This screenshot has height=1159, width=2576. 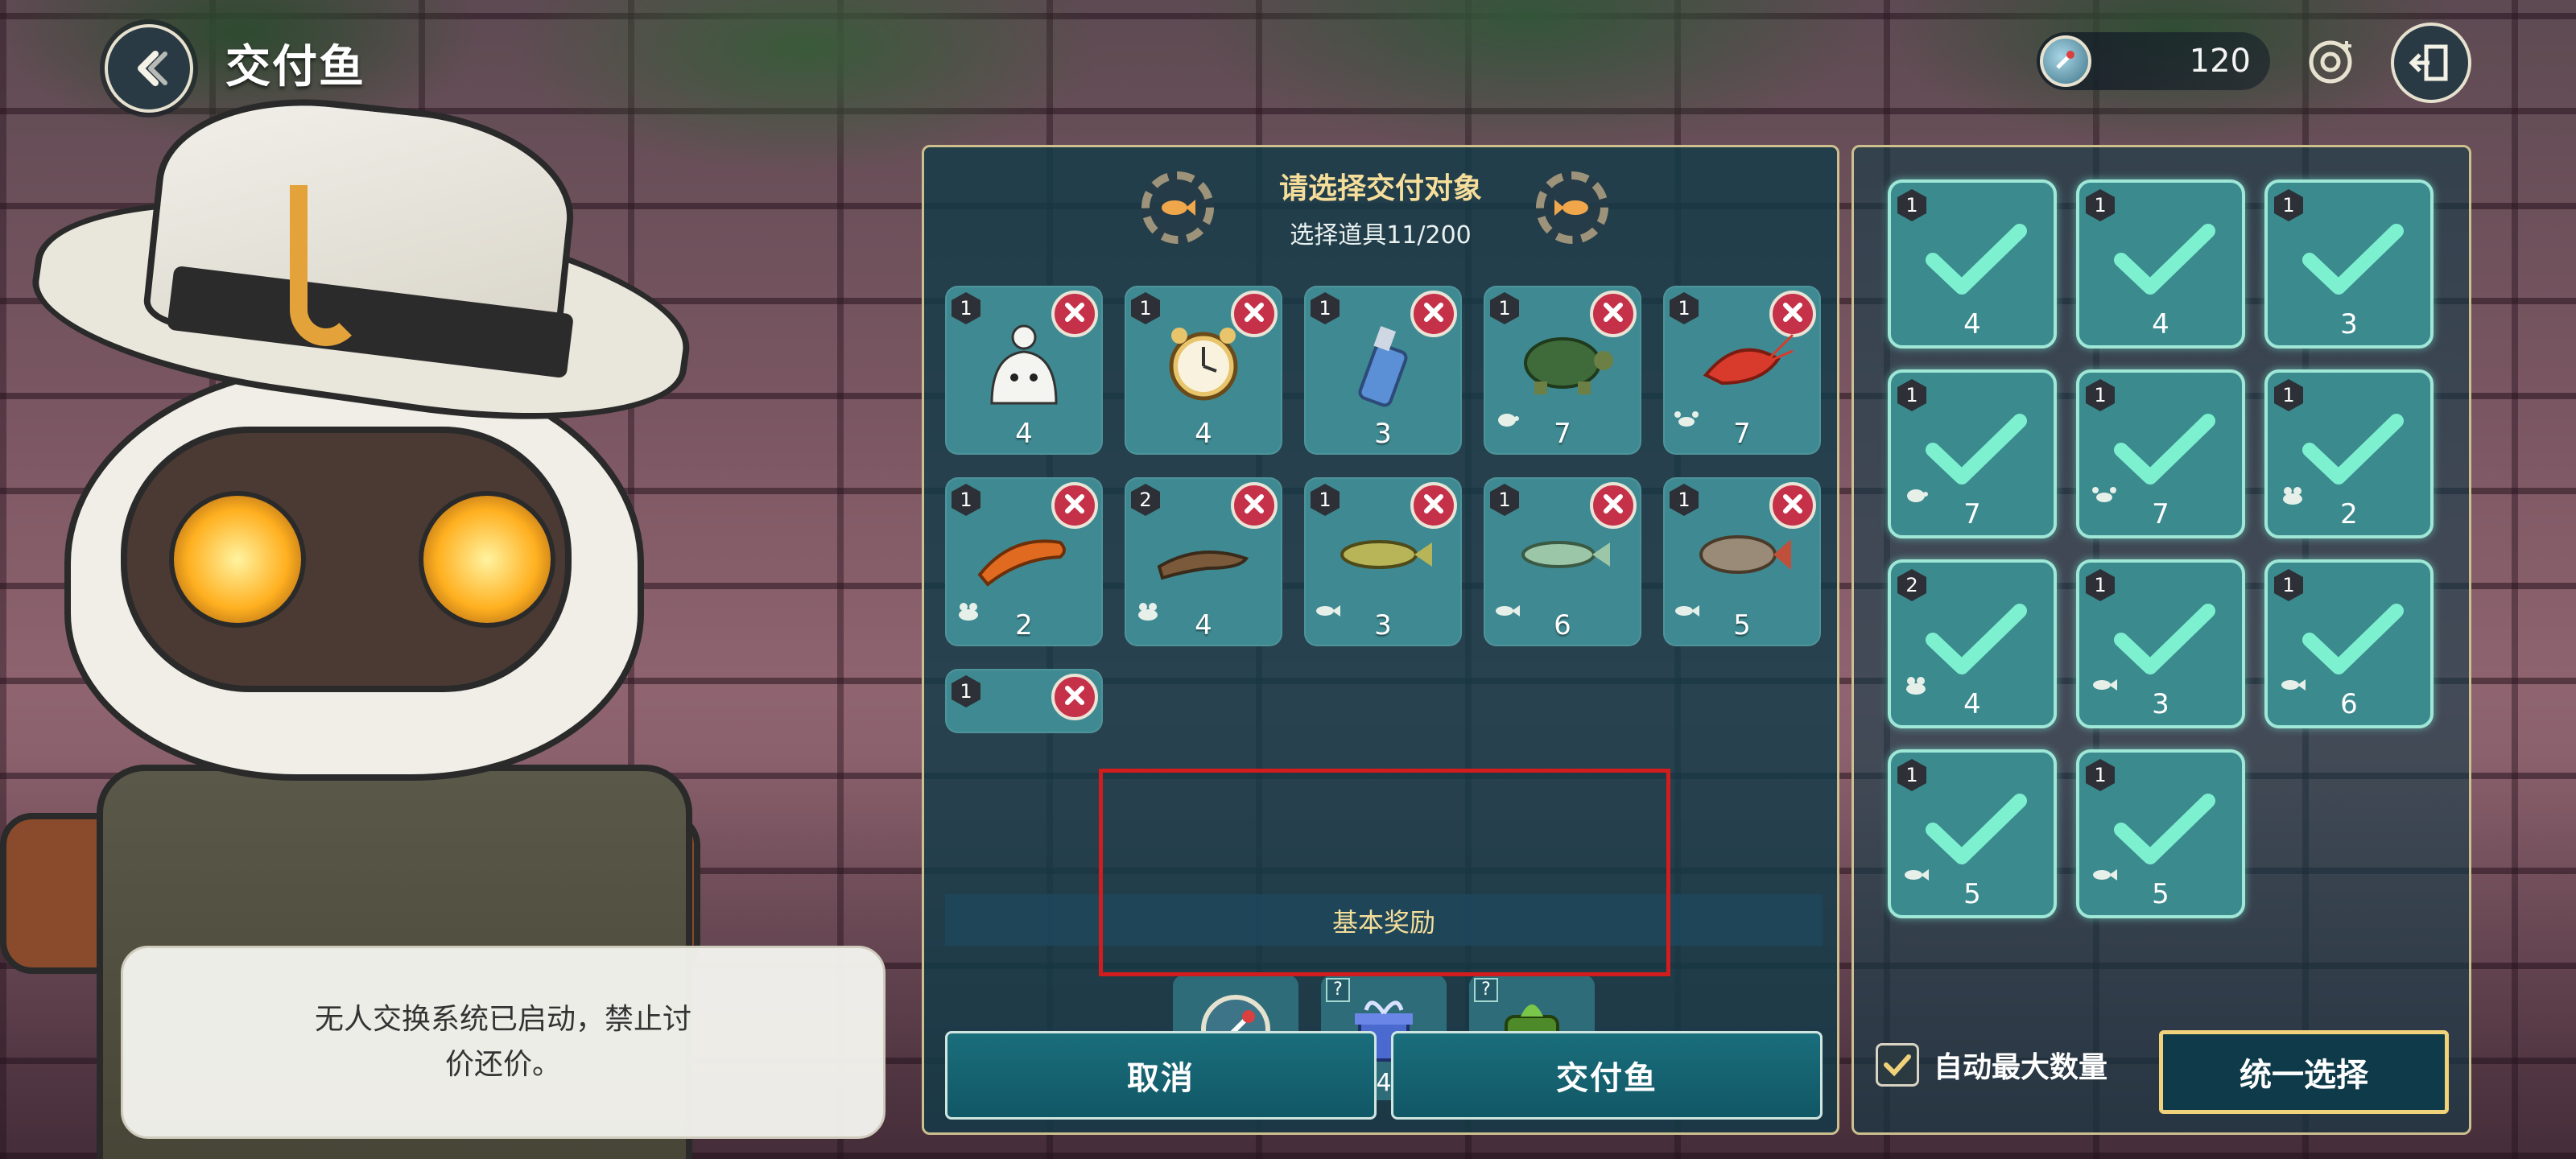 I want to click on auto-max-toggle: 自动最大数量, so click(x=1991, y=1065).